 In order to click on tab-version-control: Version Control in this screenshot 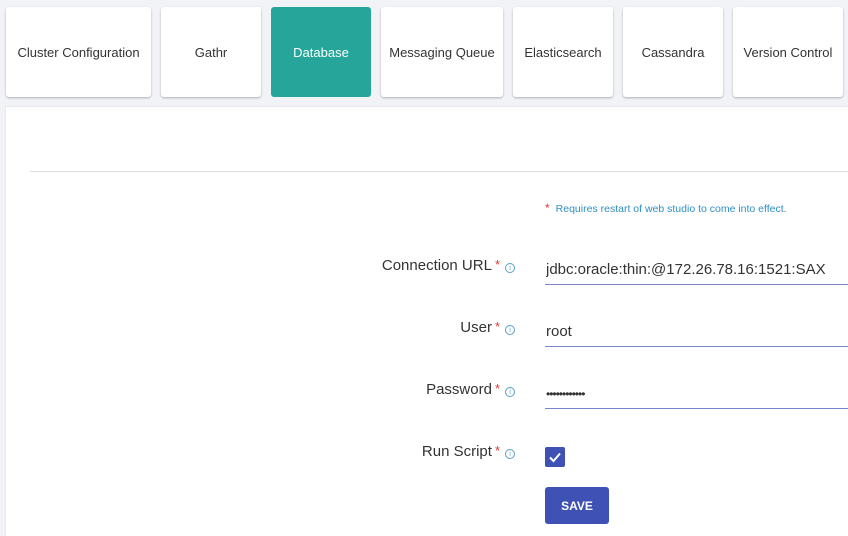, I will do `click(788, 52)`.